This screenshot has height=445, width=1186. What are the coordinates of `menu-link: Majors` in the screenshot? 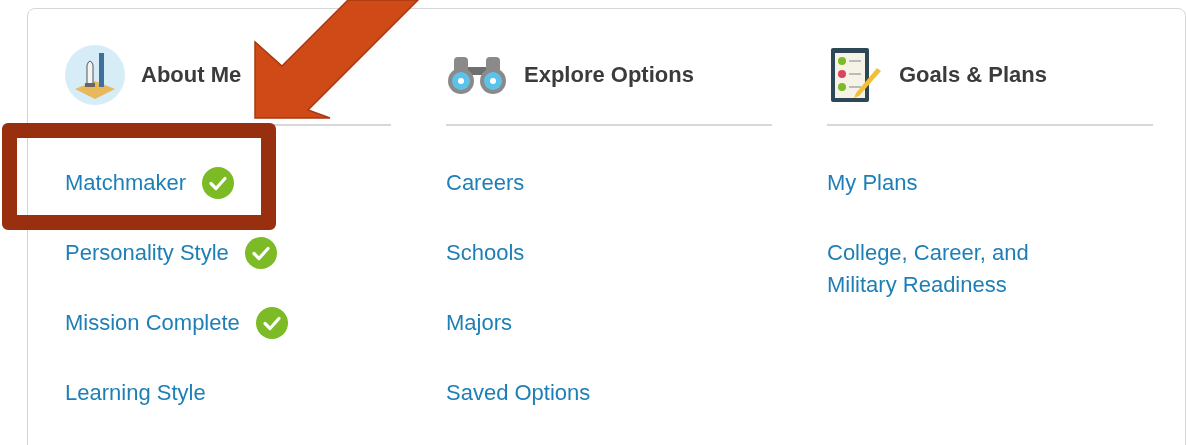 It's located at (479, 323).